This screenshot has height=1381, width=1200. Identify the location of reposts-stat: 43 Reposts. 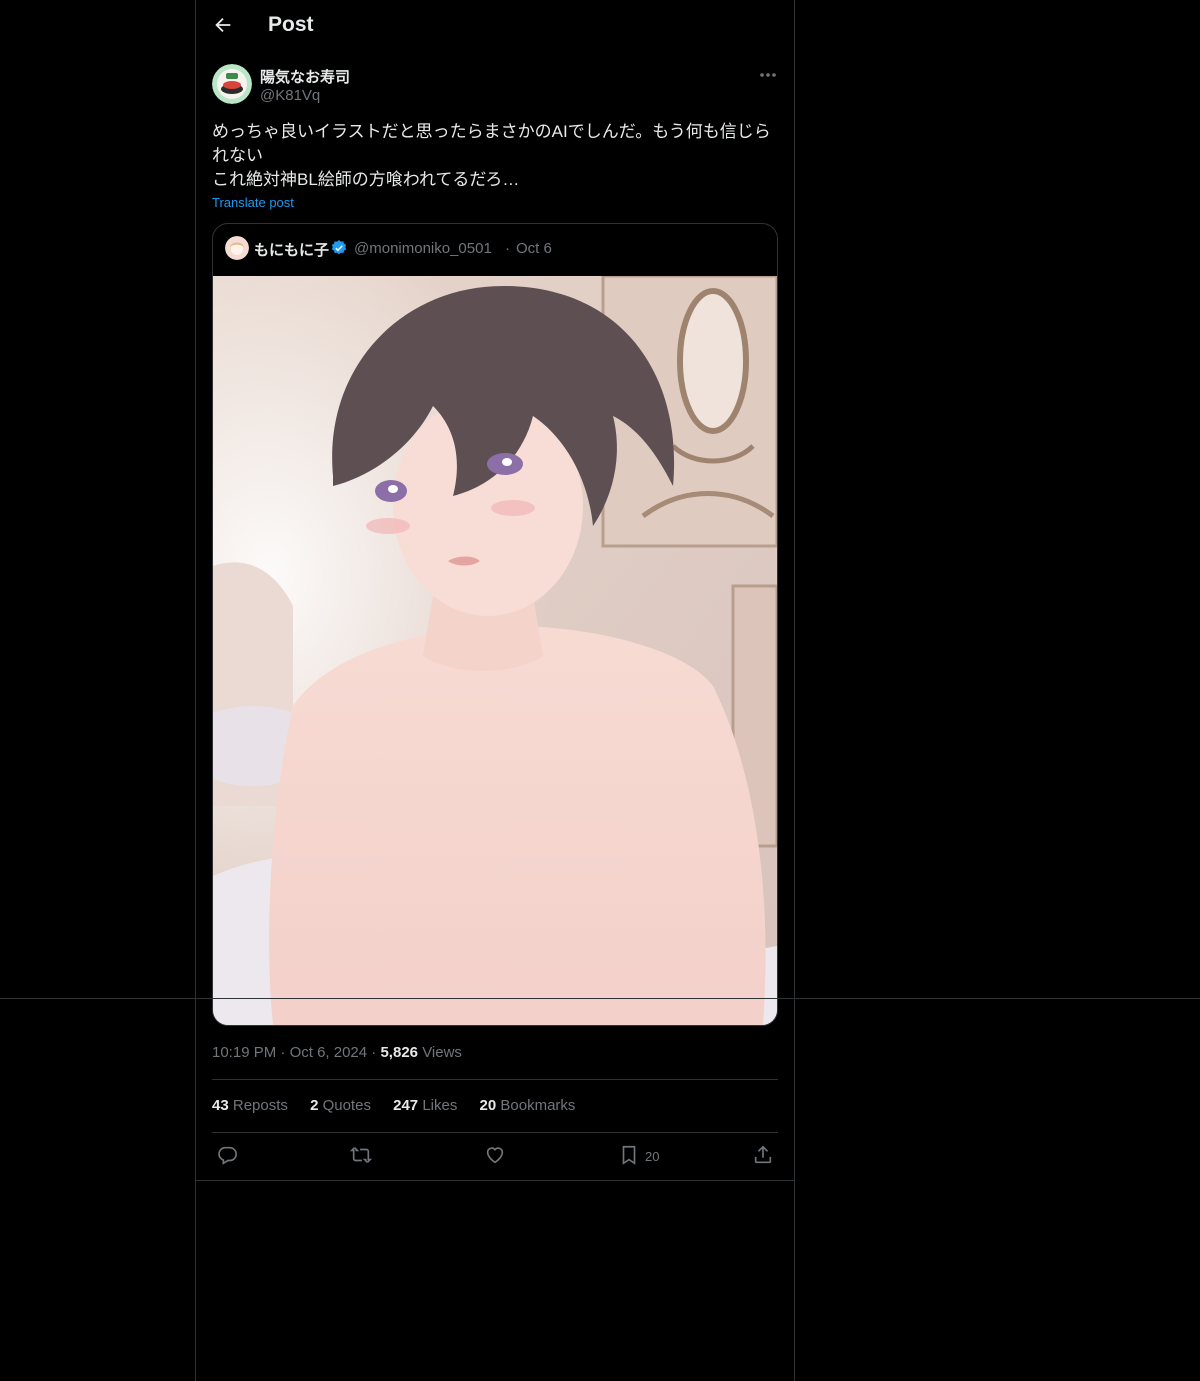
(250, 1105).